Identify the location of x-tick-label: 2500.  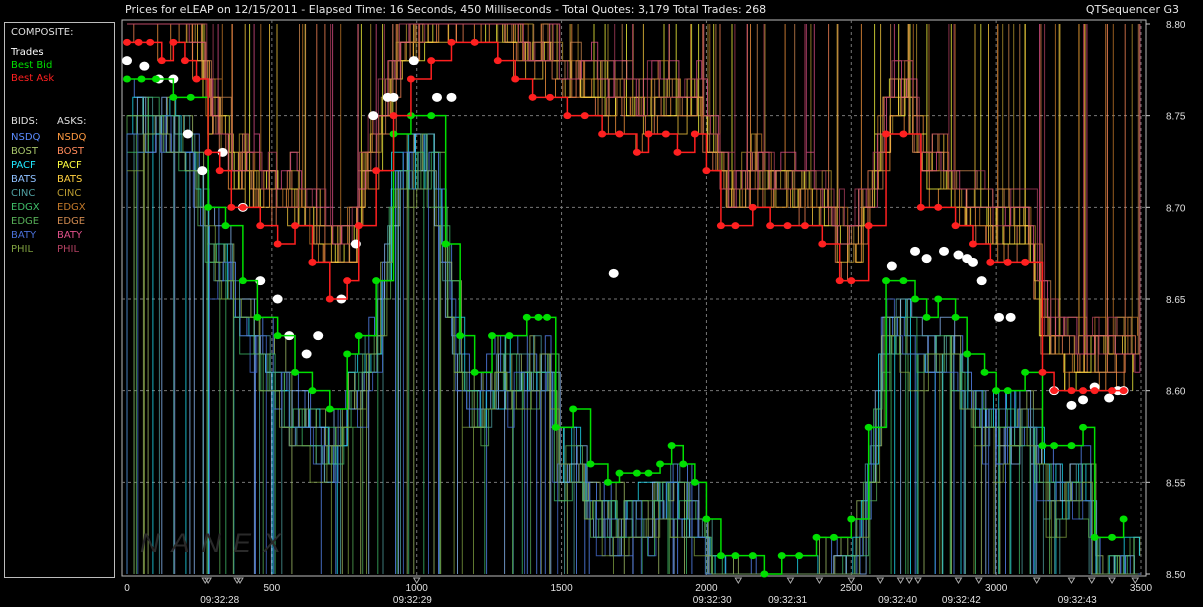
(851, 588).